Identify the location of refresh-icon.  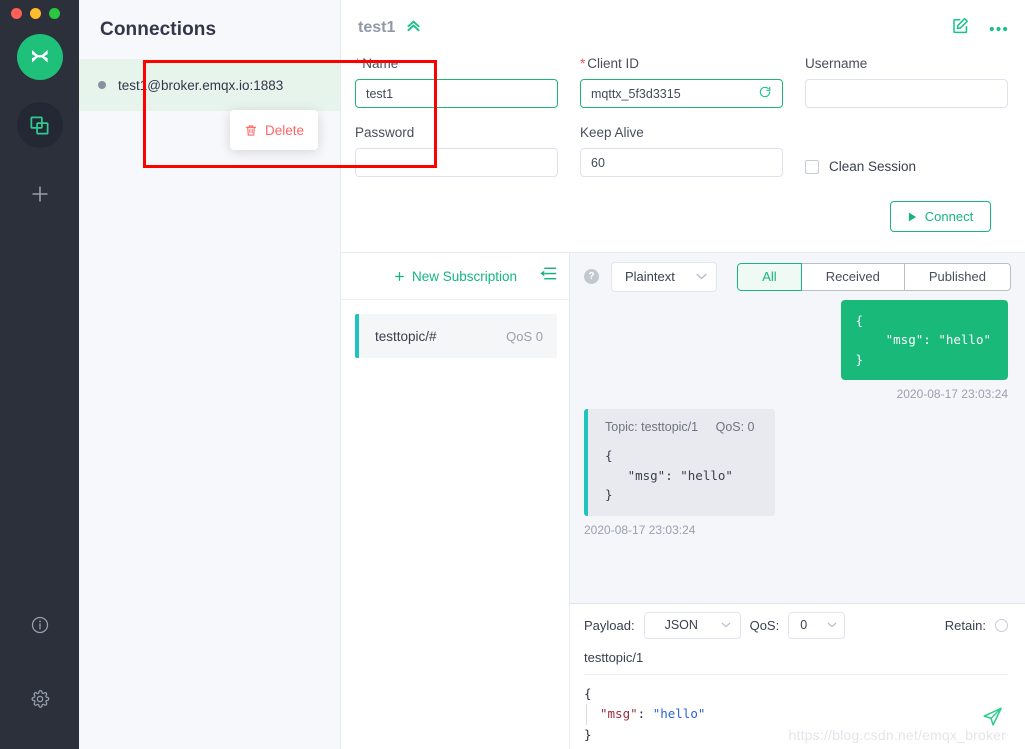
(765, 92).